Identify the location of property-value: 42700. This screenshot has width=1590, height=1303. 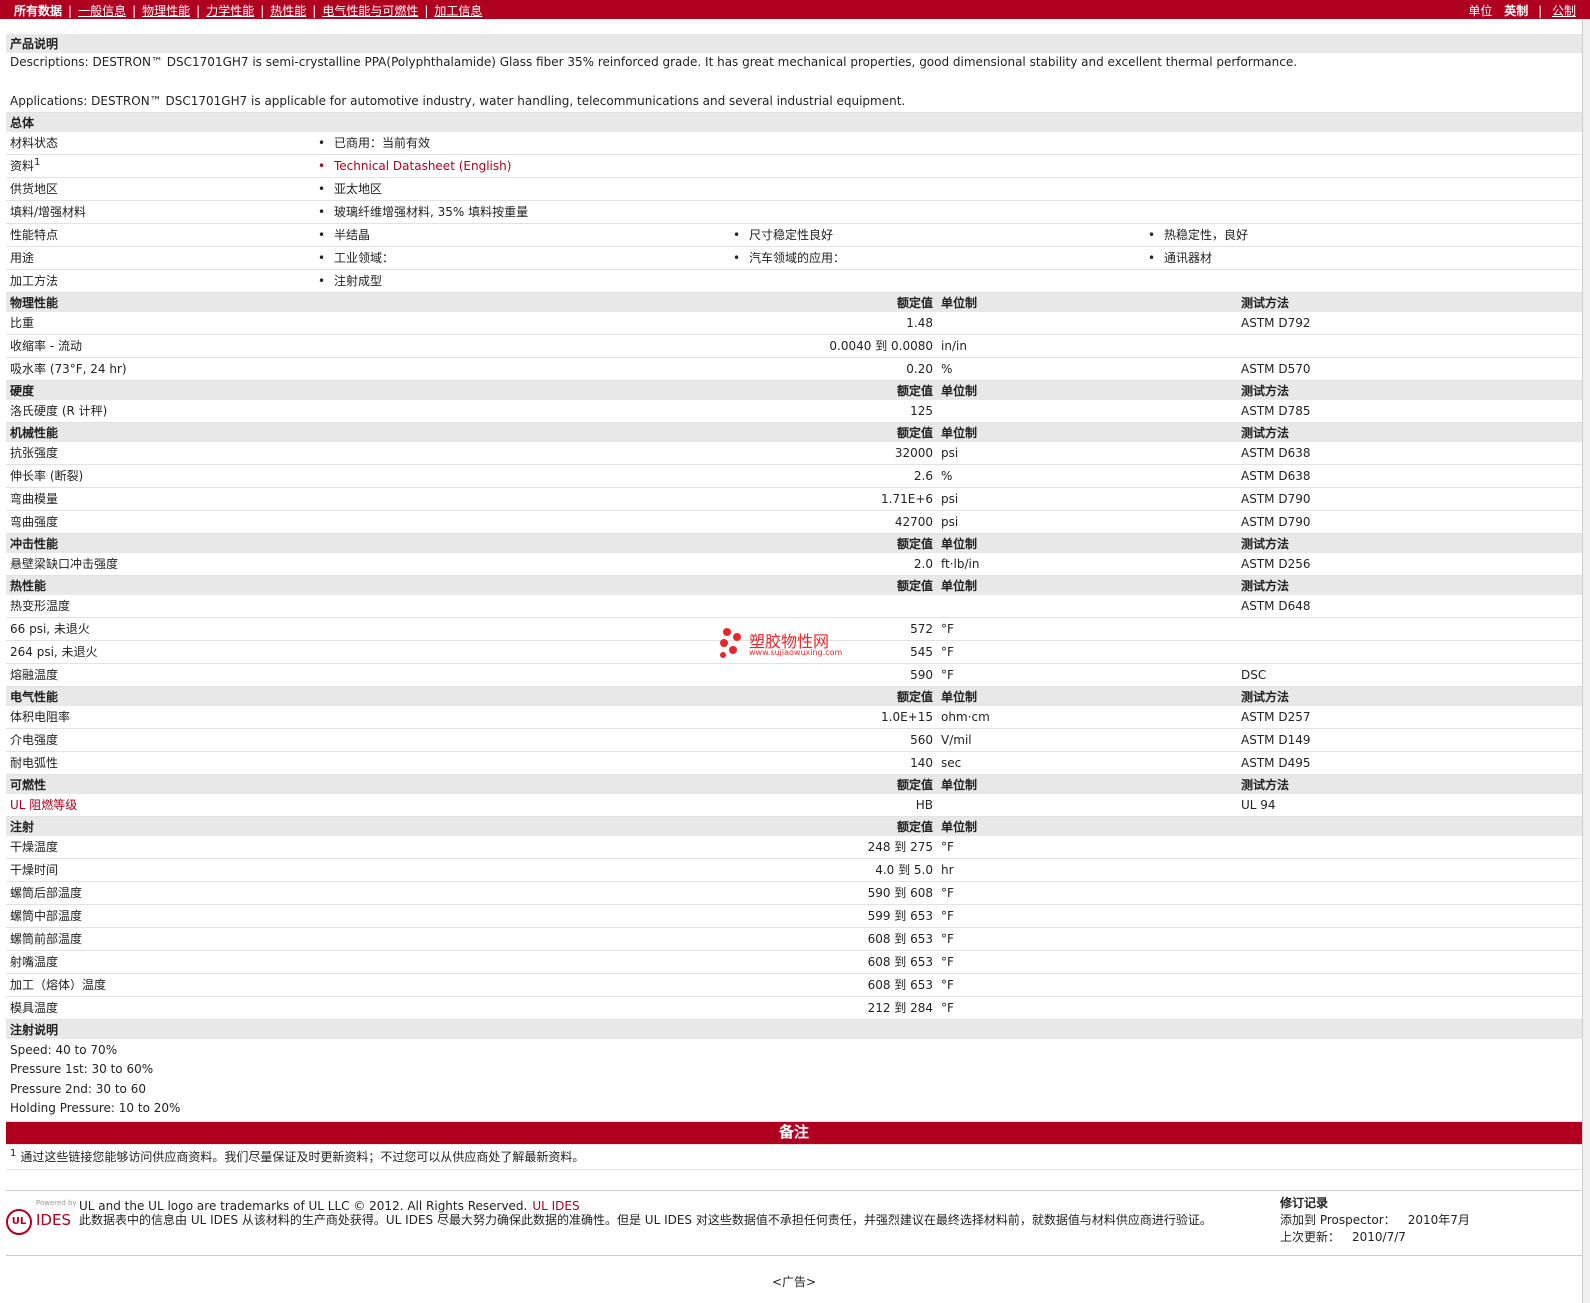
(833, 522).